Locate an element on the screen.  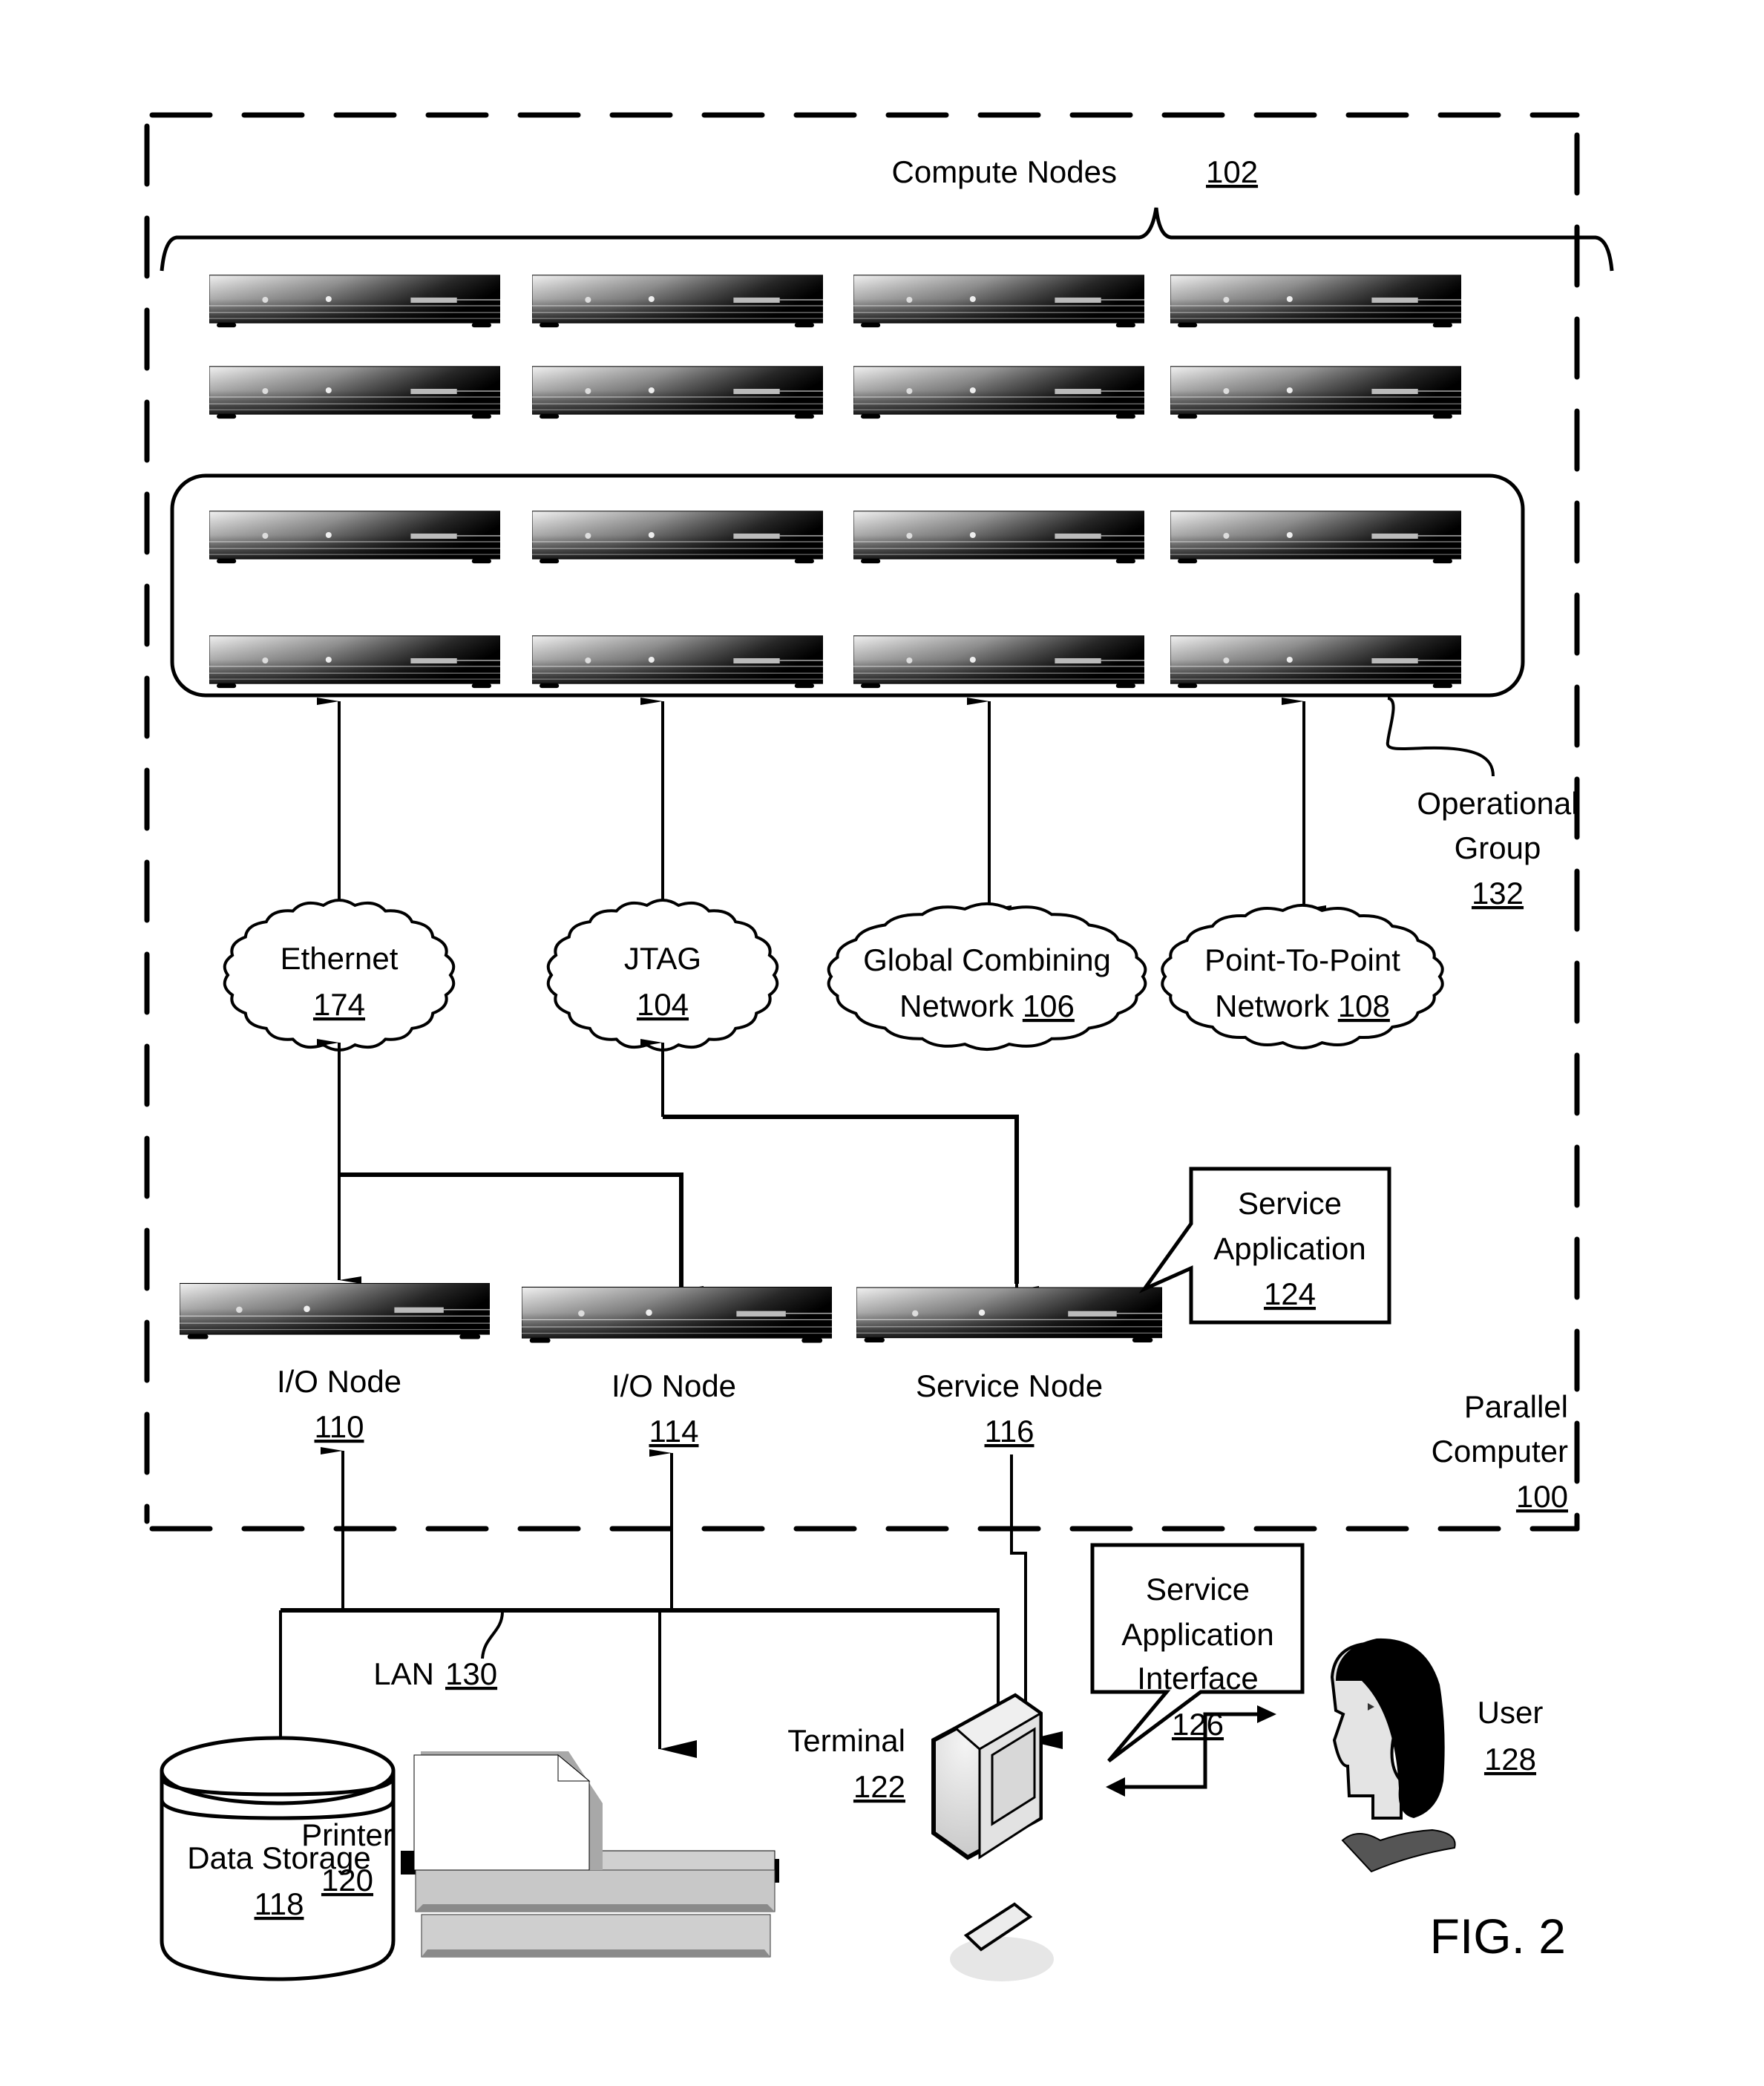
svg-text: Terminal is located at coordinates (846, 1740).